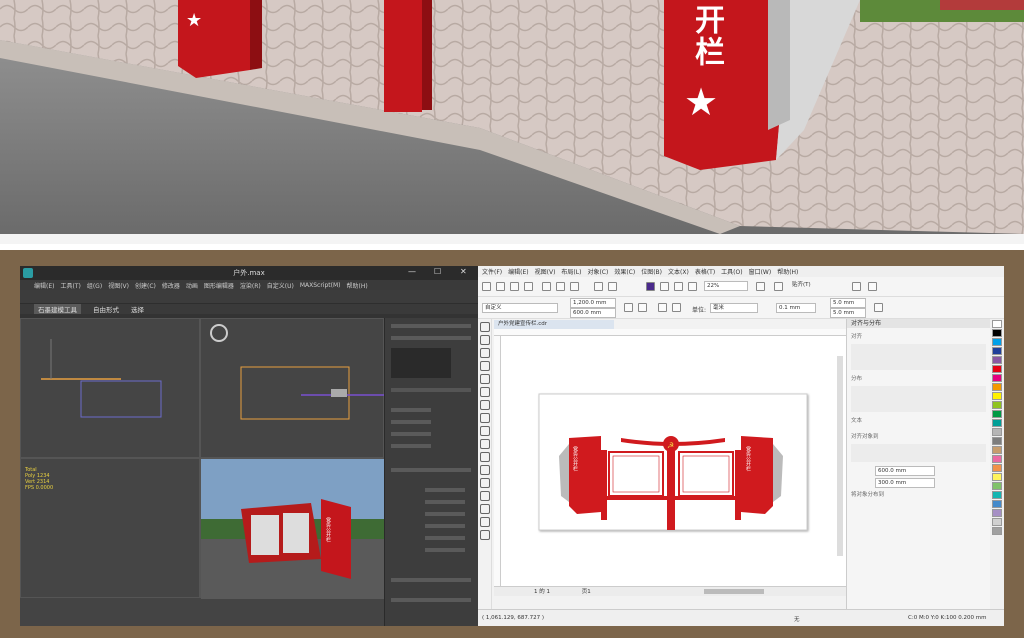 The image size is (1024, 638). What do you see at coordinates (497, 461) in the screenshot?
I see `vertical-ruler` at bounding box center [497, 461].